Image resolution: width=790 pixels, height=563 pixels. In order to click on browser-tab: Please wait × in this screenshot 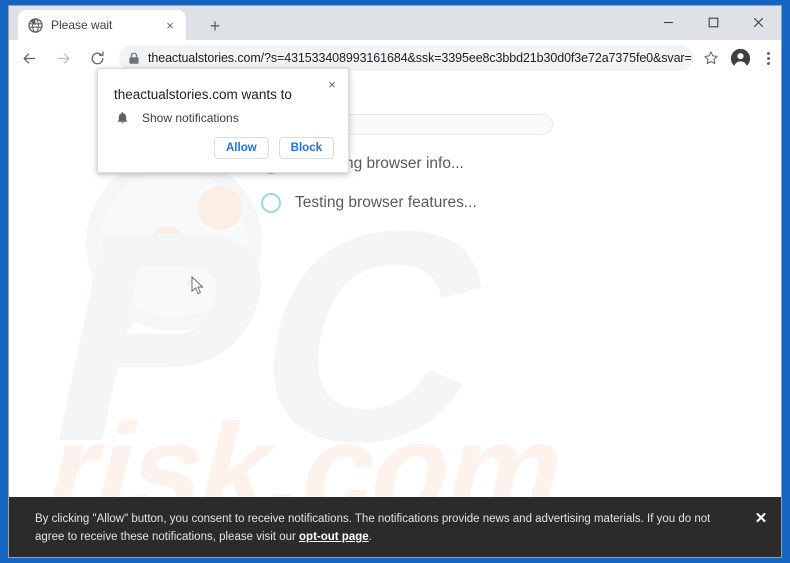, I will do `click(102, 25)`.